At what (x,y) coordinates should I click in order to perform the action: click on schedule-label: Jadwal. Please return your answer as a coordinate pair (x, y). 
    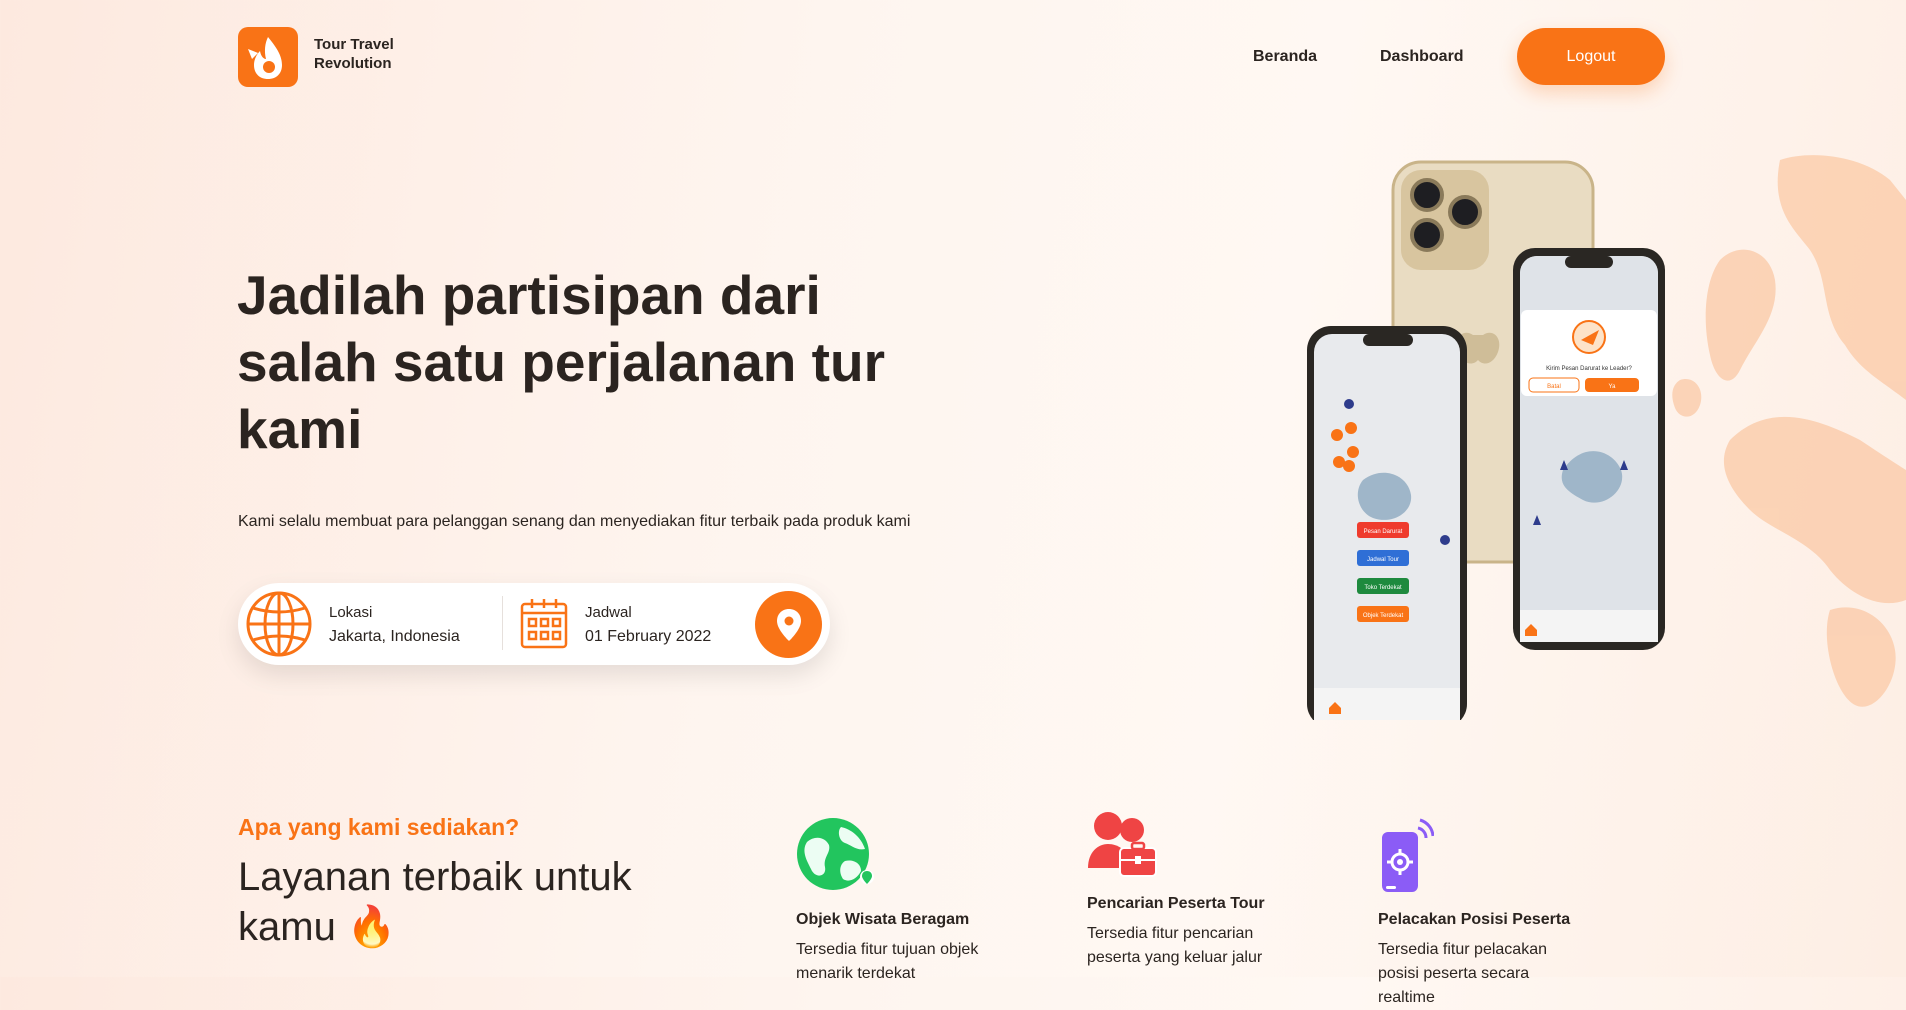
    Looking at the image, I should click on (608, 612).